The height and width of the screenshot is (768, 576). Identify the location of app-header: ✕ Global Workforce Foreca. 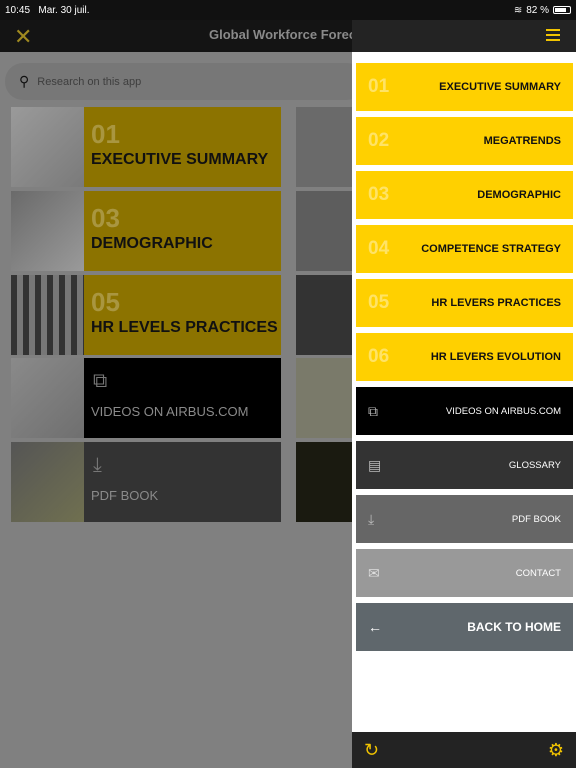
(181, 36).